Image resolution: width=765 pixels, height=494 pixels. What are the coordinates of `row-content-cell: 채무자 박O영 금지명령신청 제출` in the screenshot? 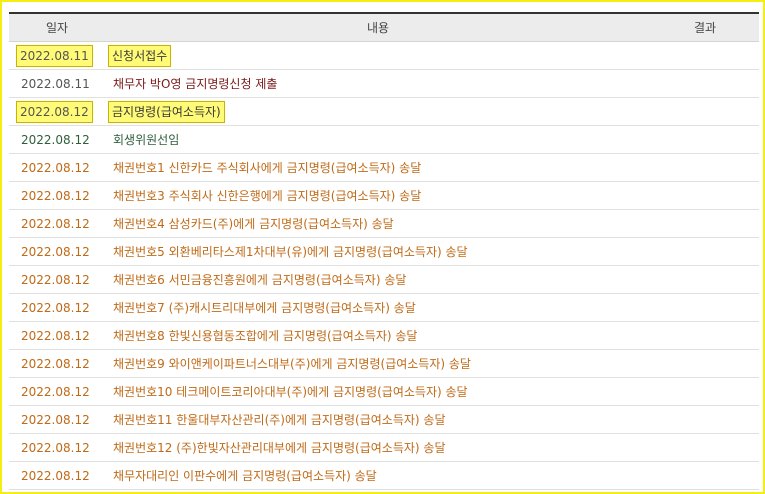 It's located at (378, 83).